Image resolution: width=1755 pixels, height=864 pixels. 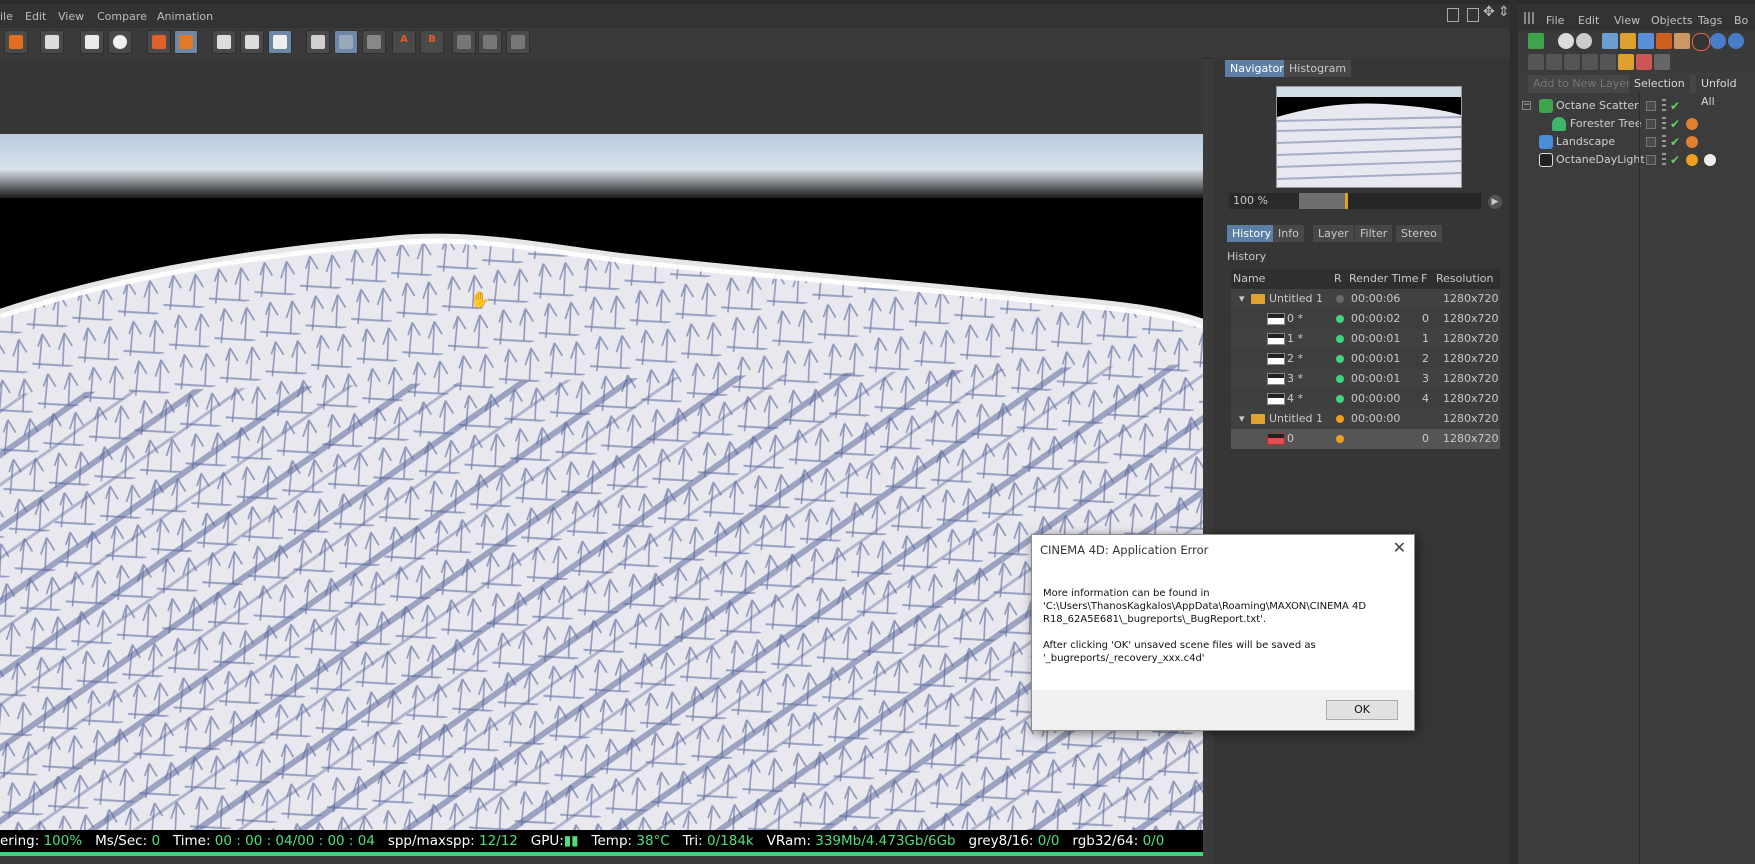 What do you see at coordinates (122, 16) in the screenshot?
I see `menu-compare: Compare` at bounding box center [122, 16].